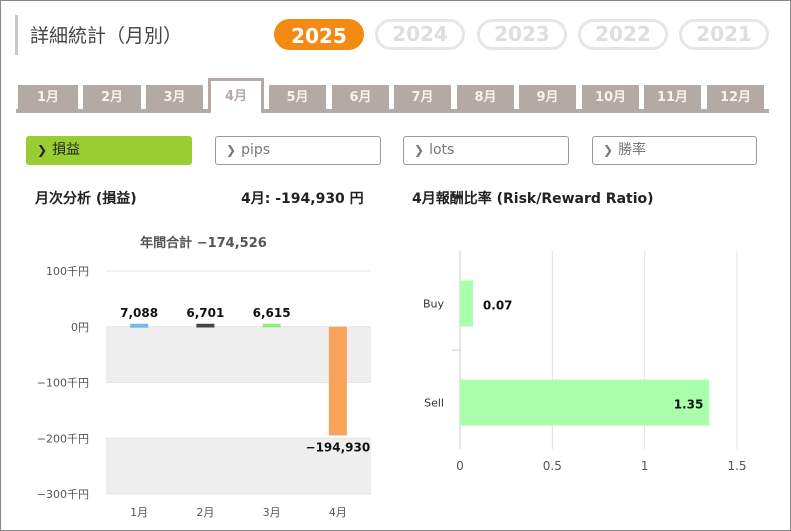 The image size is (791, 531). Describe the element at coordinates (585, 402) in the screenshot. I see `bar-Sell` at that location.